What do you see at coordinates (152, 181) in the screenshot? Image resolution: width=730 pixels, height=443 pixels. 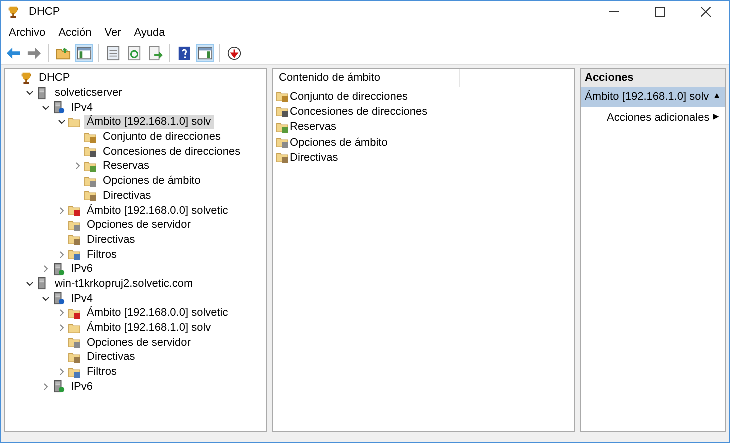 I see `tree-item: Opciones de ámbito` at bounding box center [152, 181].